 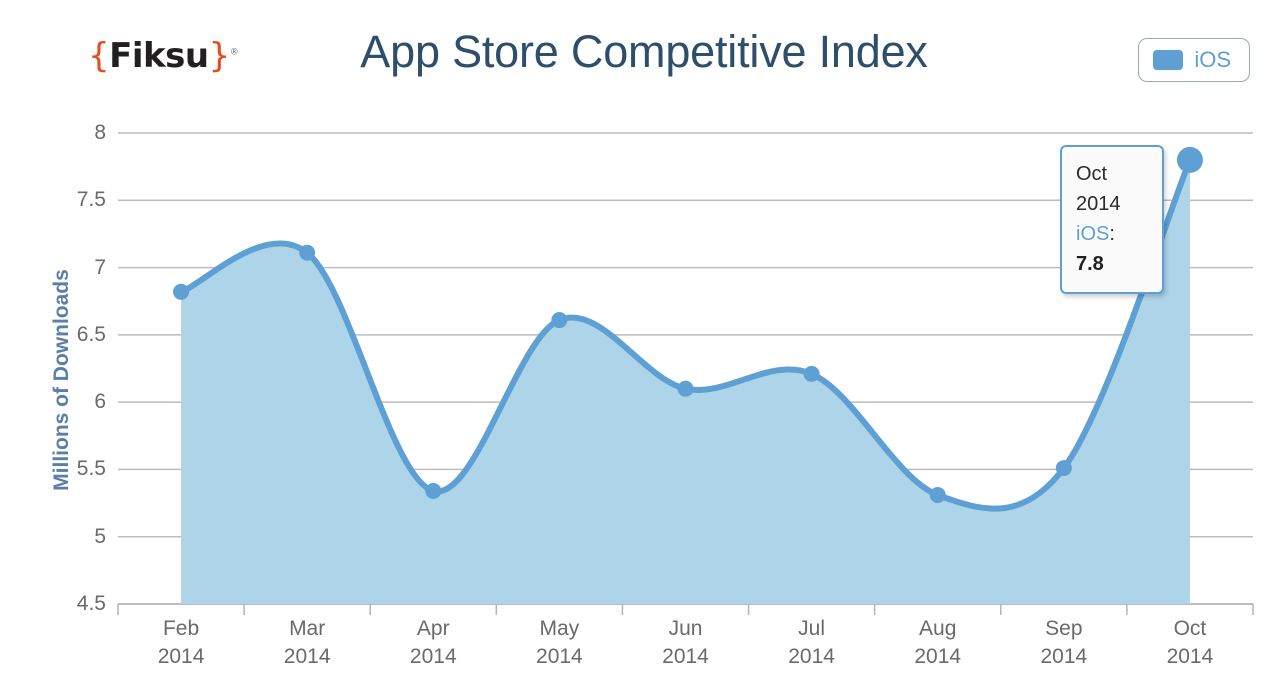 I want to click on data-tooltip: Oct 2014 iOS: 7.8, so click(x=1112, y=219).